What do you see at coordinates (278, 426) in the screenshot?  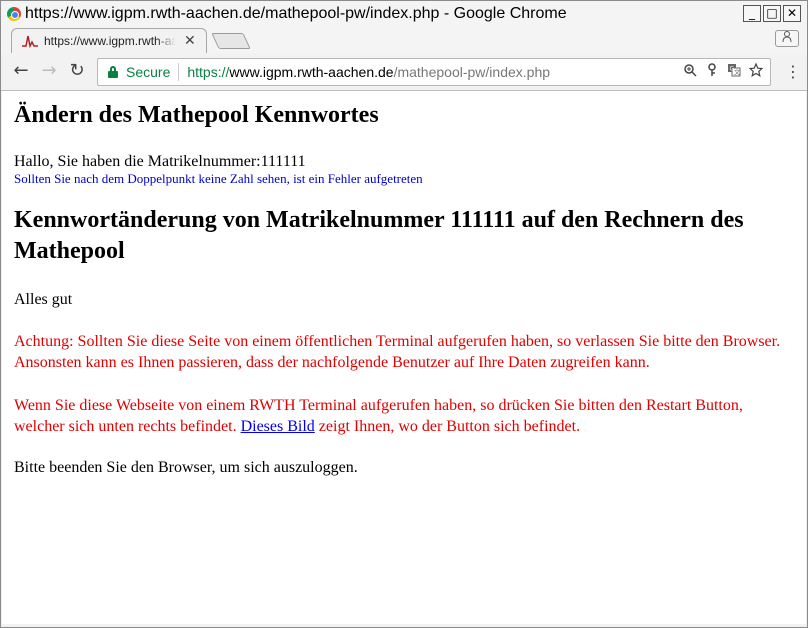 I see `restart-image-link: Dieses Bild` at bounding box center [278, 426].